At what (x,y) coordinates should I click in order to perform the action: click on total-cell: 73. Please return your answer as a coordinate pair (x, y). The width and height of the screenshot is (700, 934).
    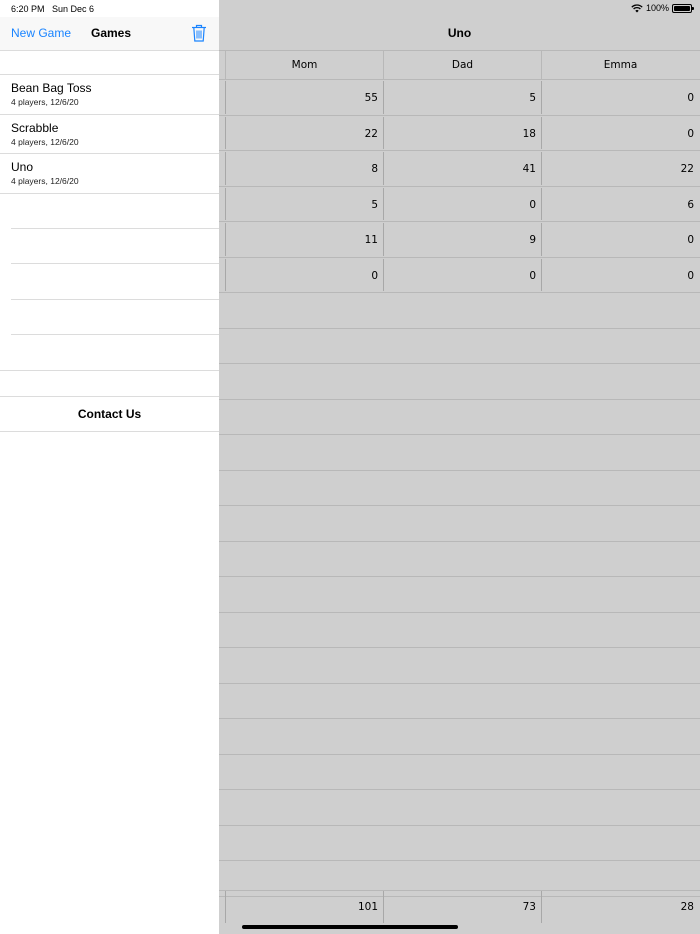
    Looking at the image, I should click on (462, 907).